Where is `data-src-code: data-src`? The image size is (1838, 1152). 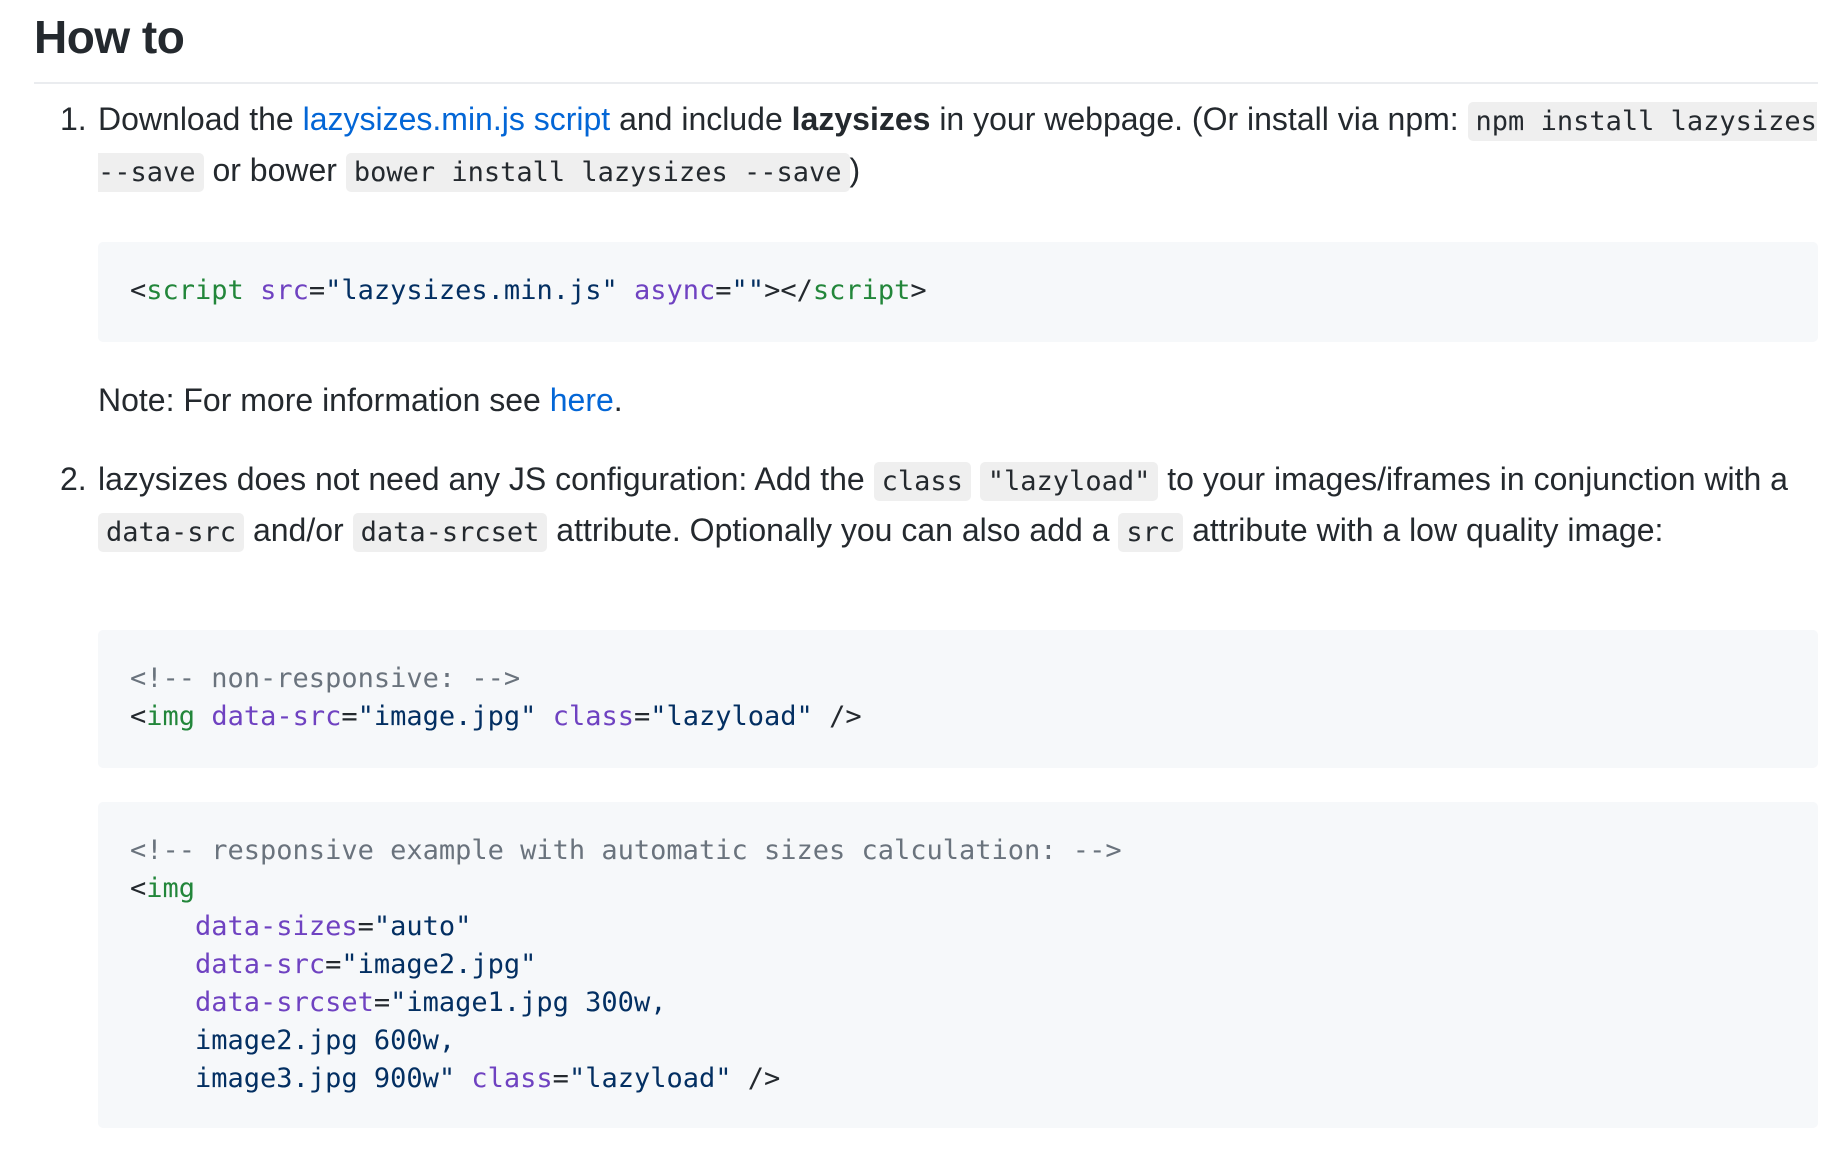
data-src-code: data-src is located at coordinates (171, 532).